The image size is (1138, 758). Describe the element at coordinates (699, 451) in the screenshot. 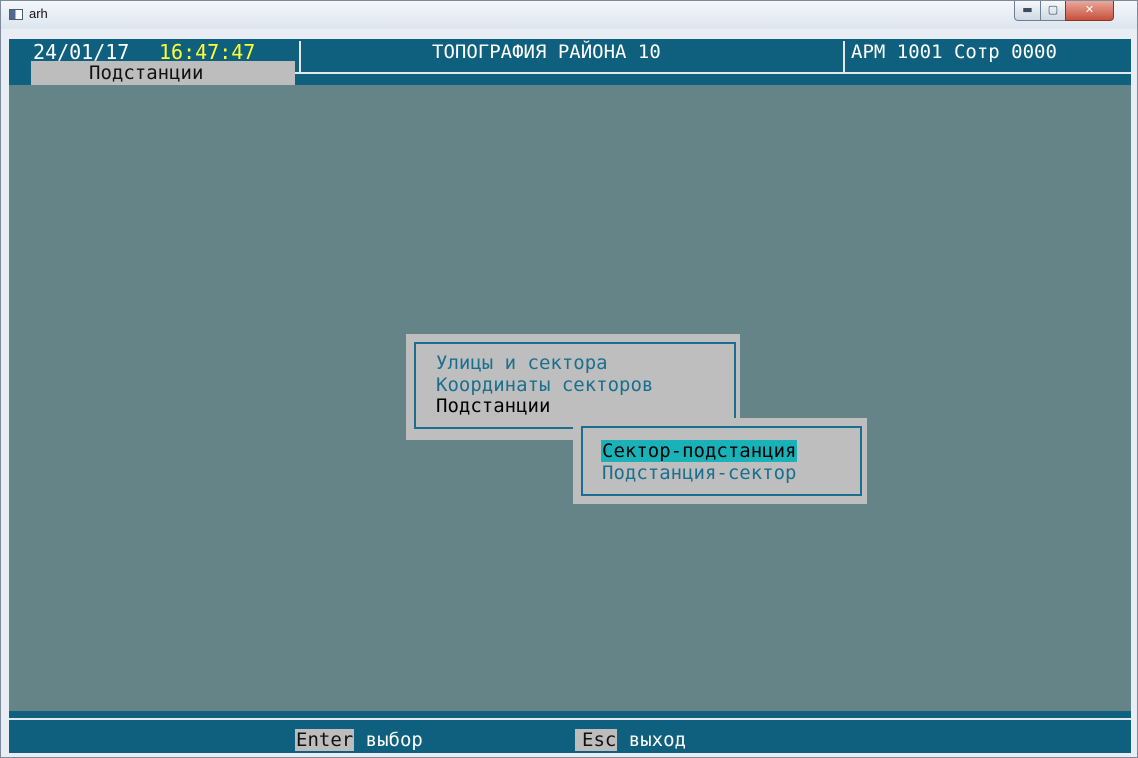

I see `submenu-item-sector-substation: Сектор-подстанция` at that location.